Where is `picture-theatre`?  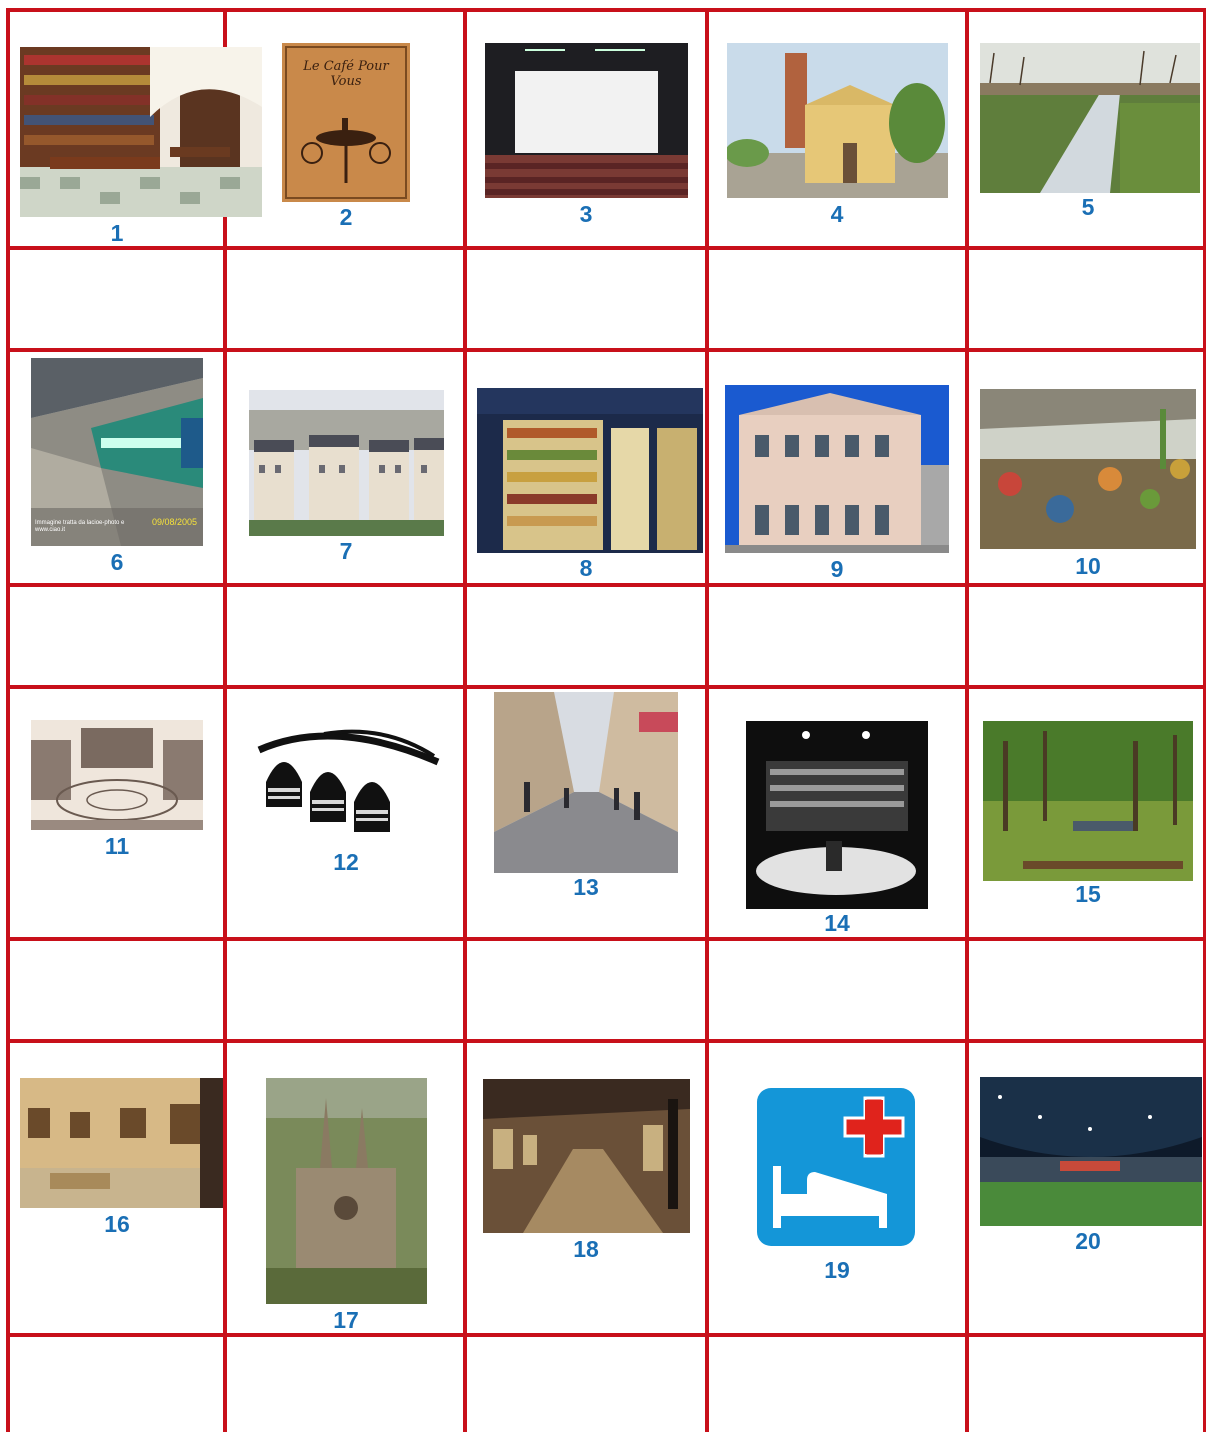 picture-theatre is located at coordinates (837, 815).